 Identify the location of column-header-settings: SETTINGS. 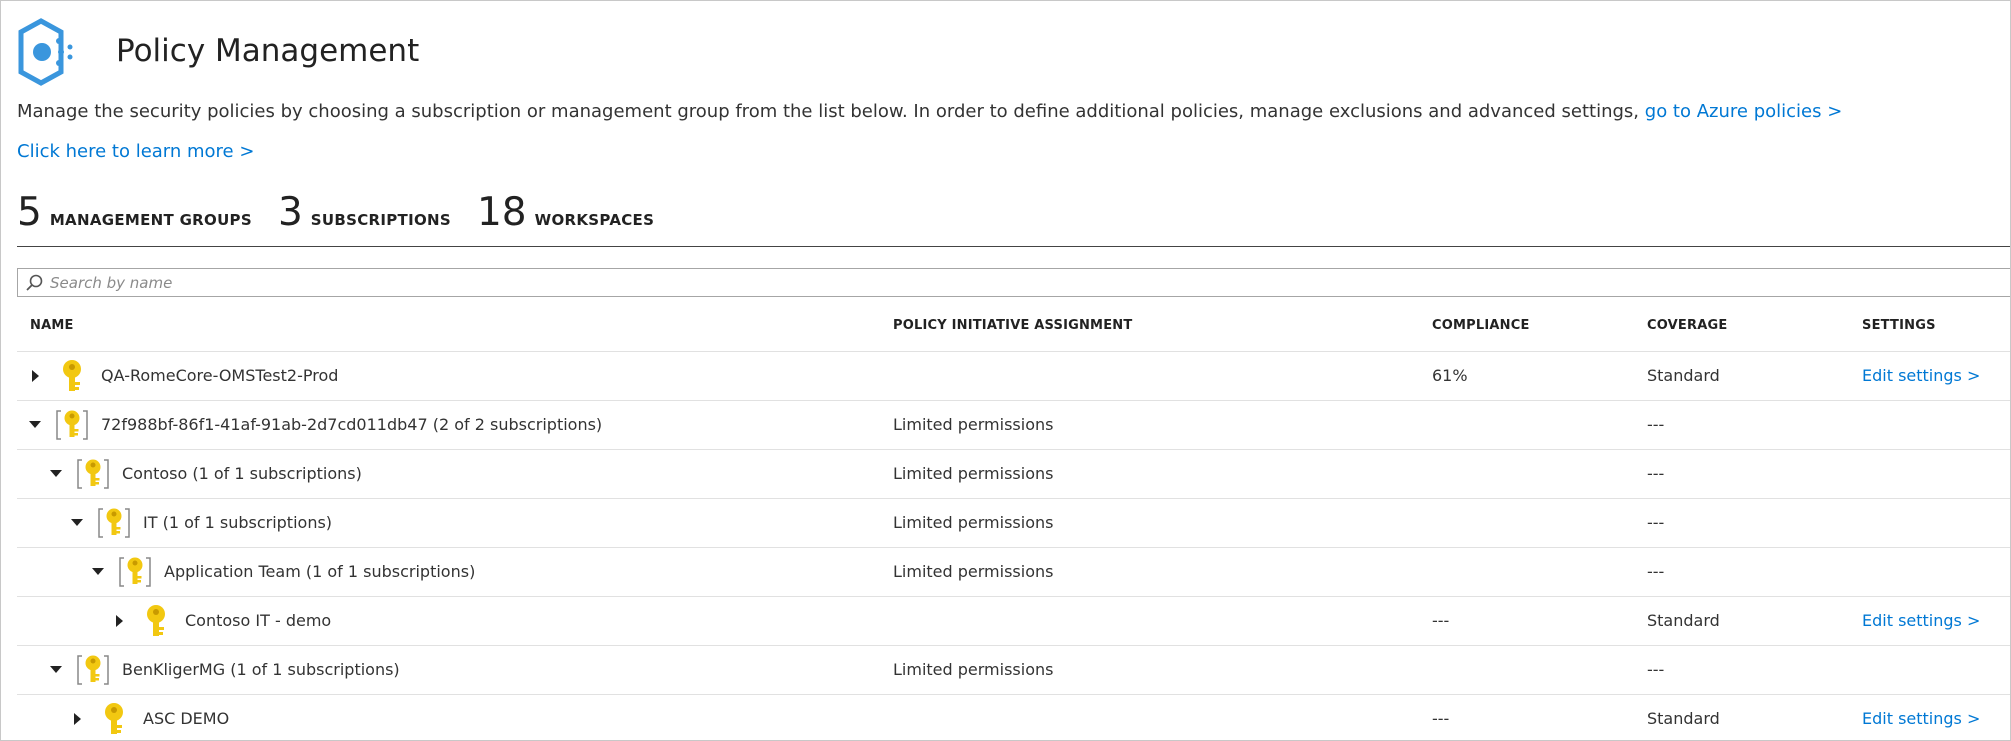
(1899, 325).